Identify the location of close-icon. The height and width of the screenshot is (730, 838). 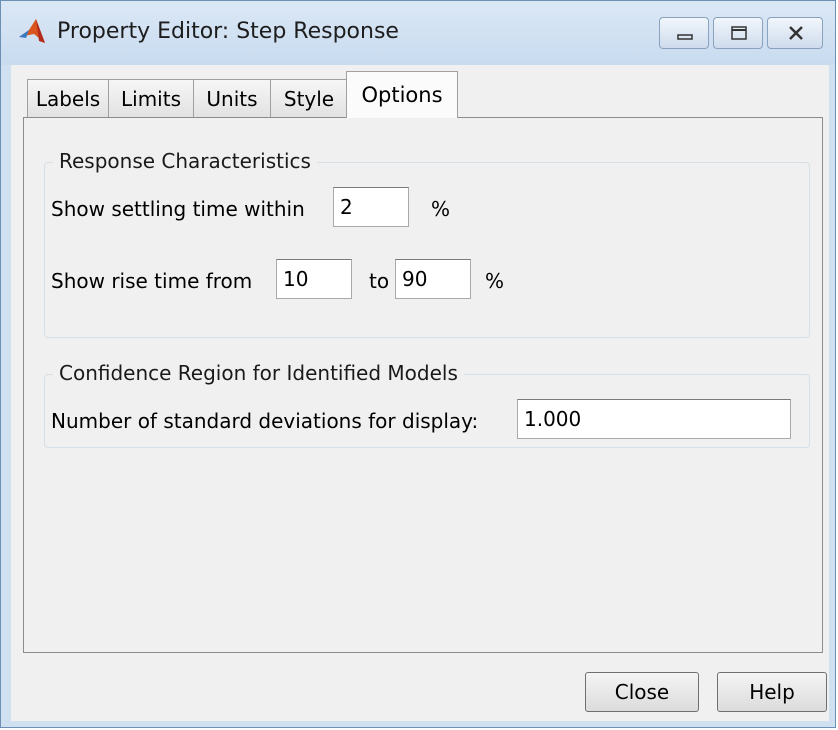
(796, 33).